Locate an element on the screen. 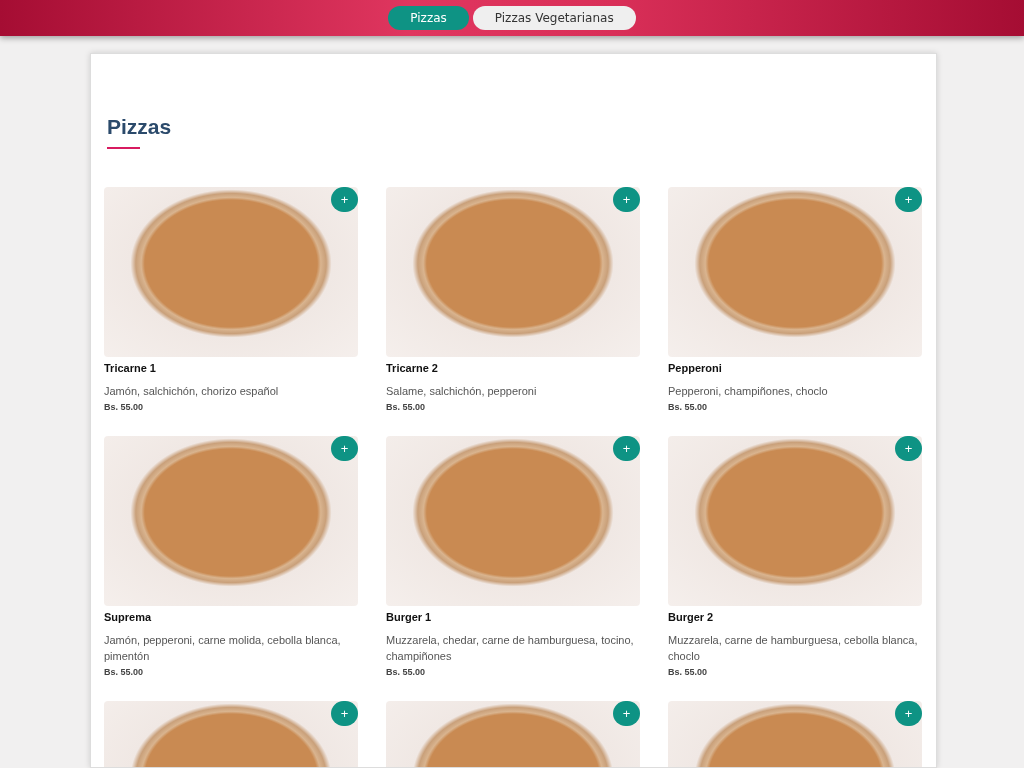 This screenshot has height=768, width=1024. pizza-name: Burger 2 is located at coordinates (691, 618).